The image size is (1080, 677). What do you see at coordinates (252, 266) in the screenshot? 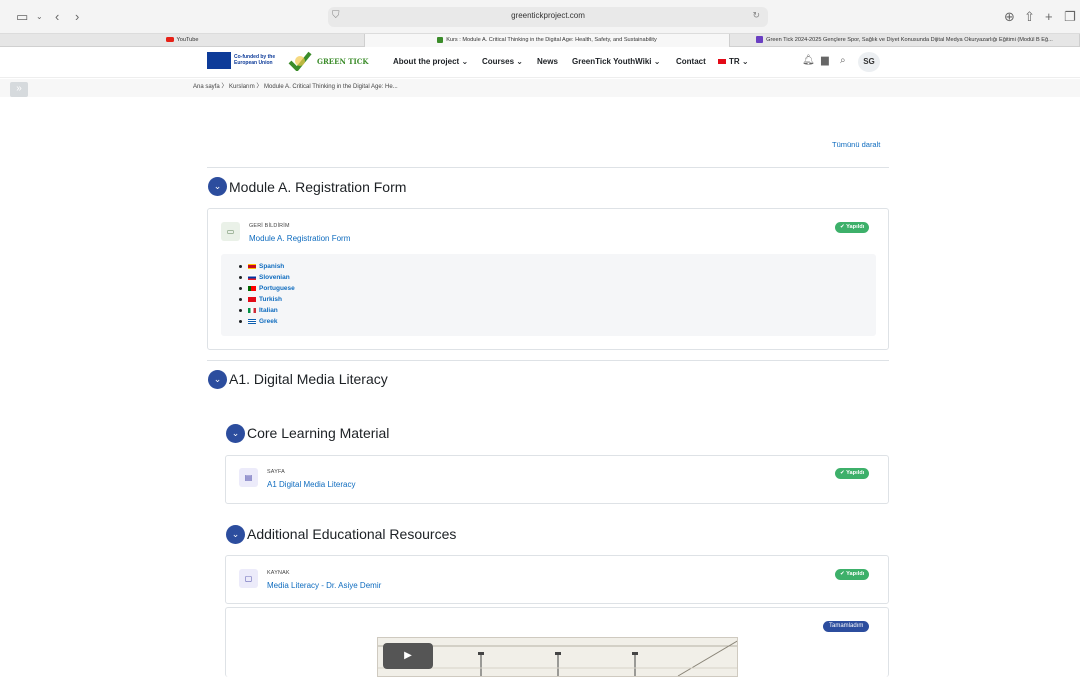
I see `spain-flag-icon` at bounding box center [252, 266].